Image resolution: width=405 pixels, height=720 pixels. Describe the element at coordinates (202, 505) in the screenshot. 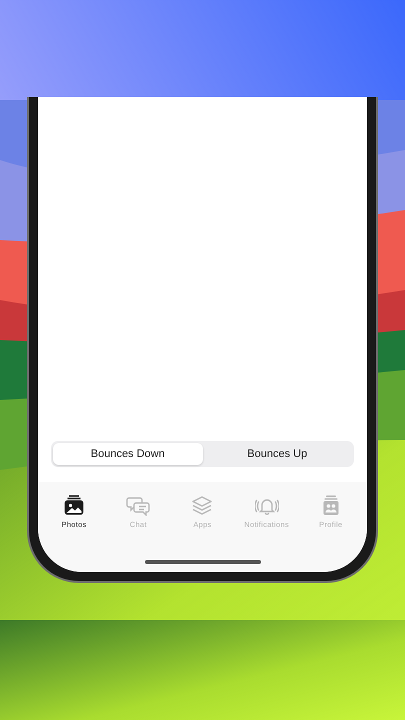

I see `stacked-layers-icon` at that location.